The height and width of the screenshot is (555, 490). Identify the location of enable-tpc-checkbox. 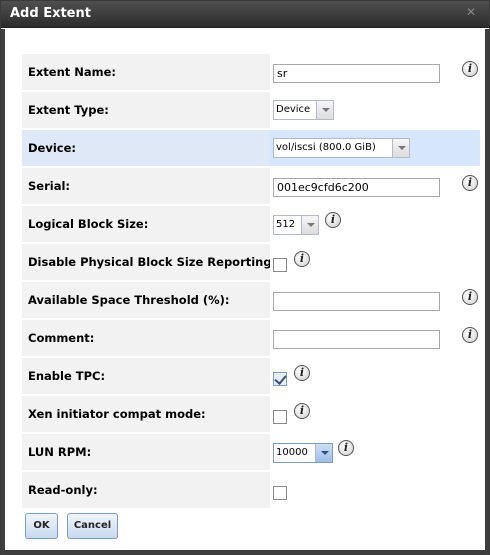
(280, 379).